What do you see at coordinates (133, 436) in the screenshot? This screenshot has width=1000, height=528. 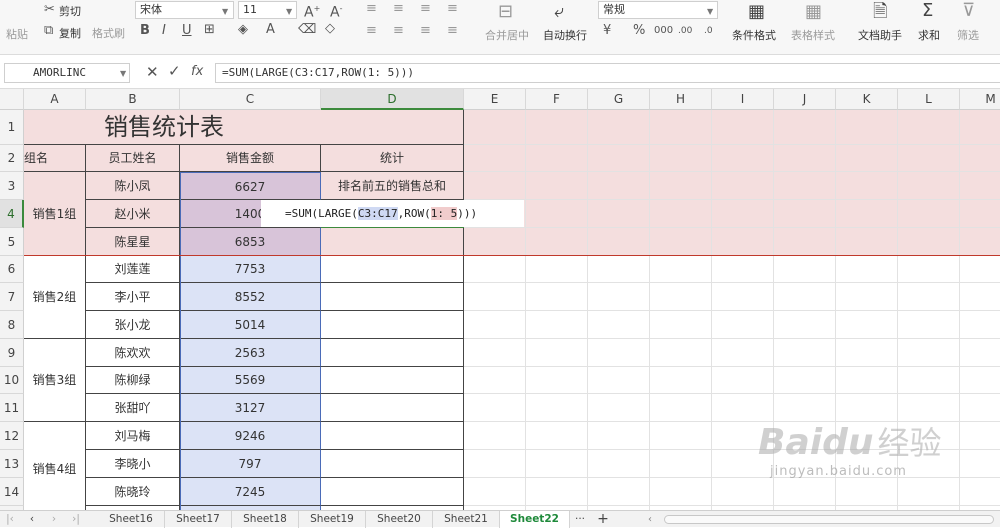 I see `employee-name-cell: 刘马梅` at bounding box center [133, 436].